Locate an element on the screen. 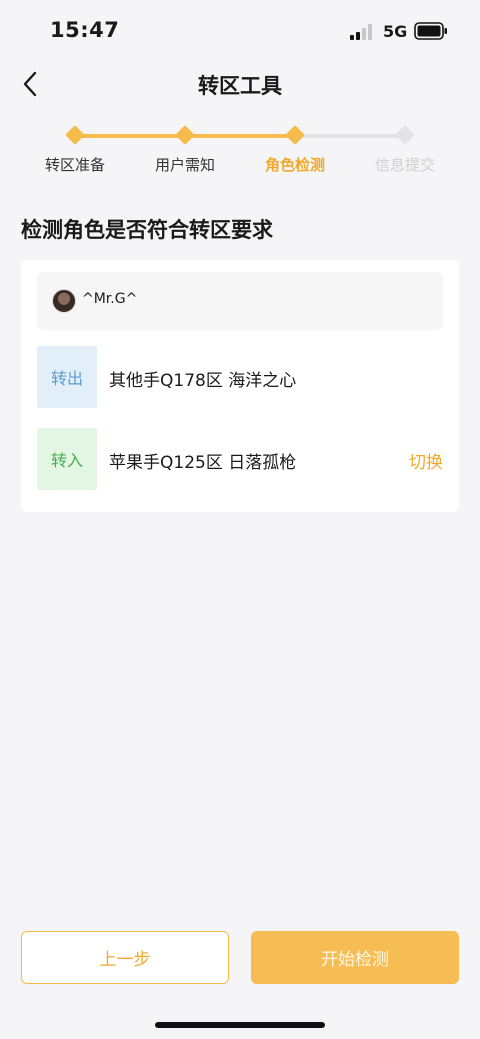 The width and height of the screenshot is (480, 1039). home-indicator is located at coordinates (240, 1025).